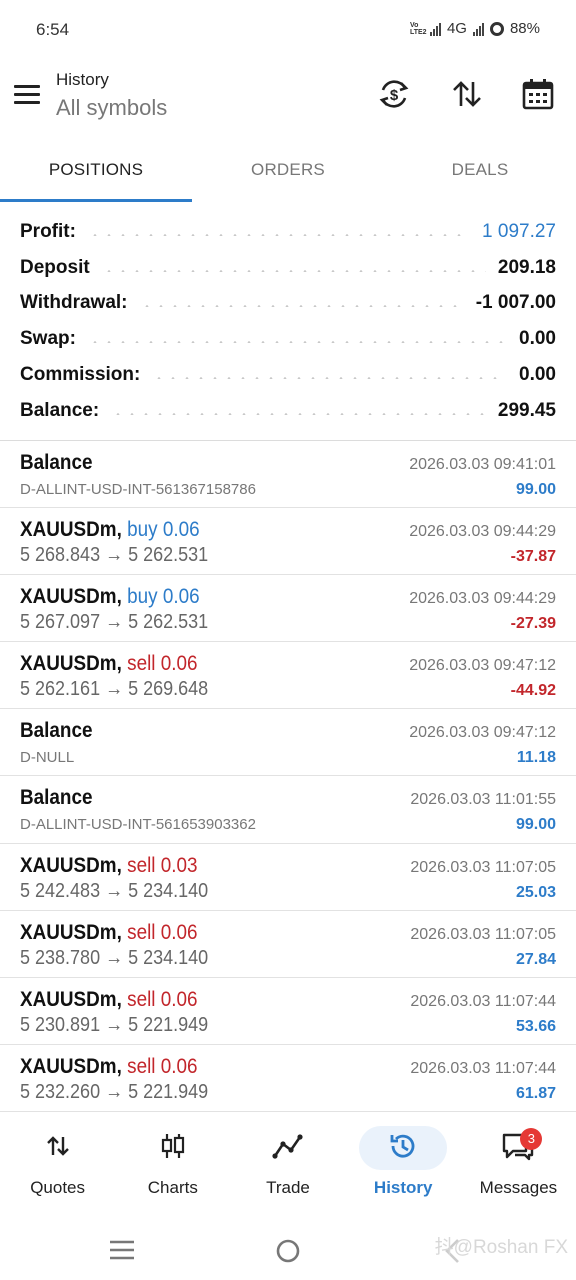  What do you see at coordinates (48, 339) in the screenshot?
I see `summary-label: Swap:` at bounding box center [48, 339].